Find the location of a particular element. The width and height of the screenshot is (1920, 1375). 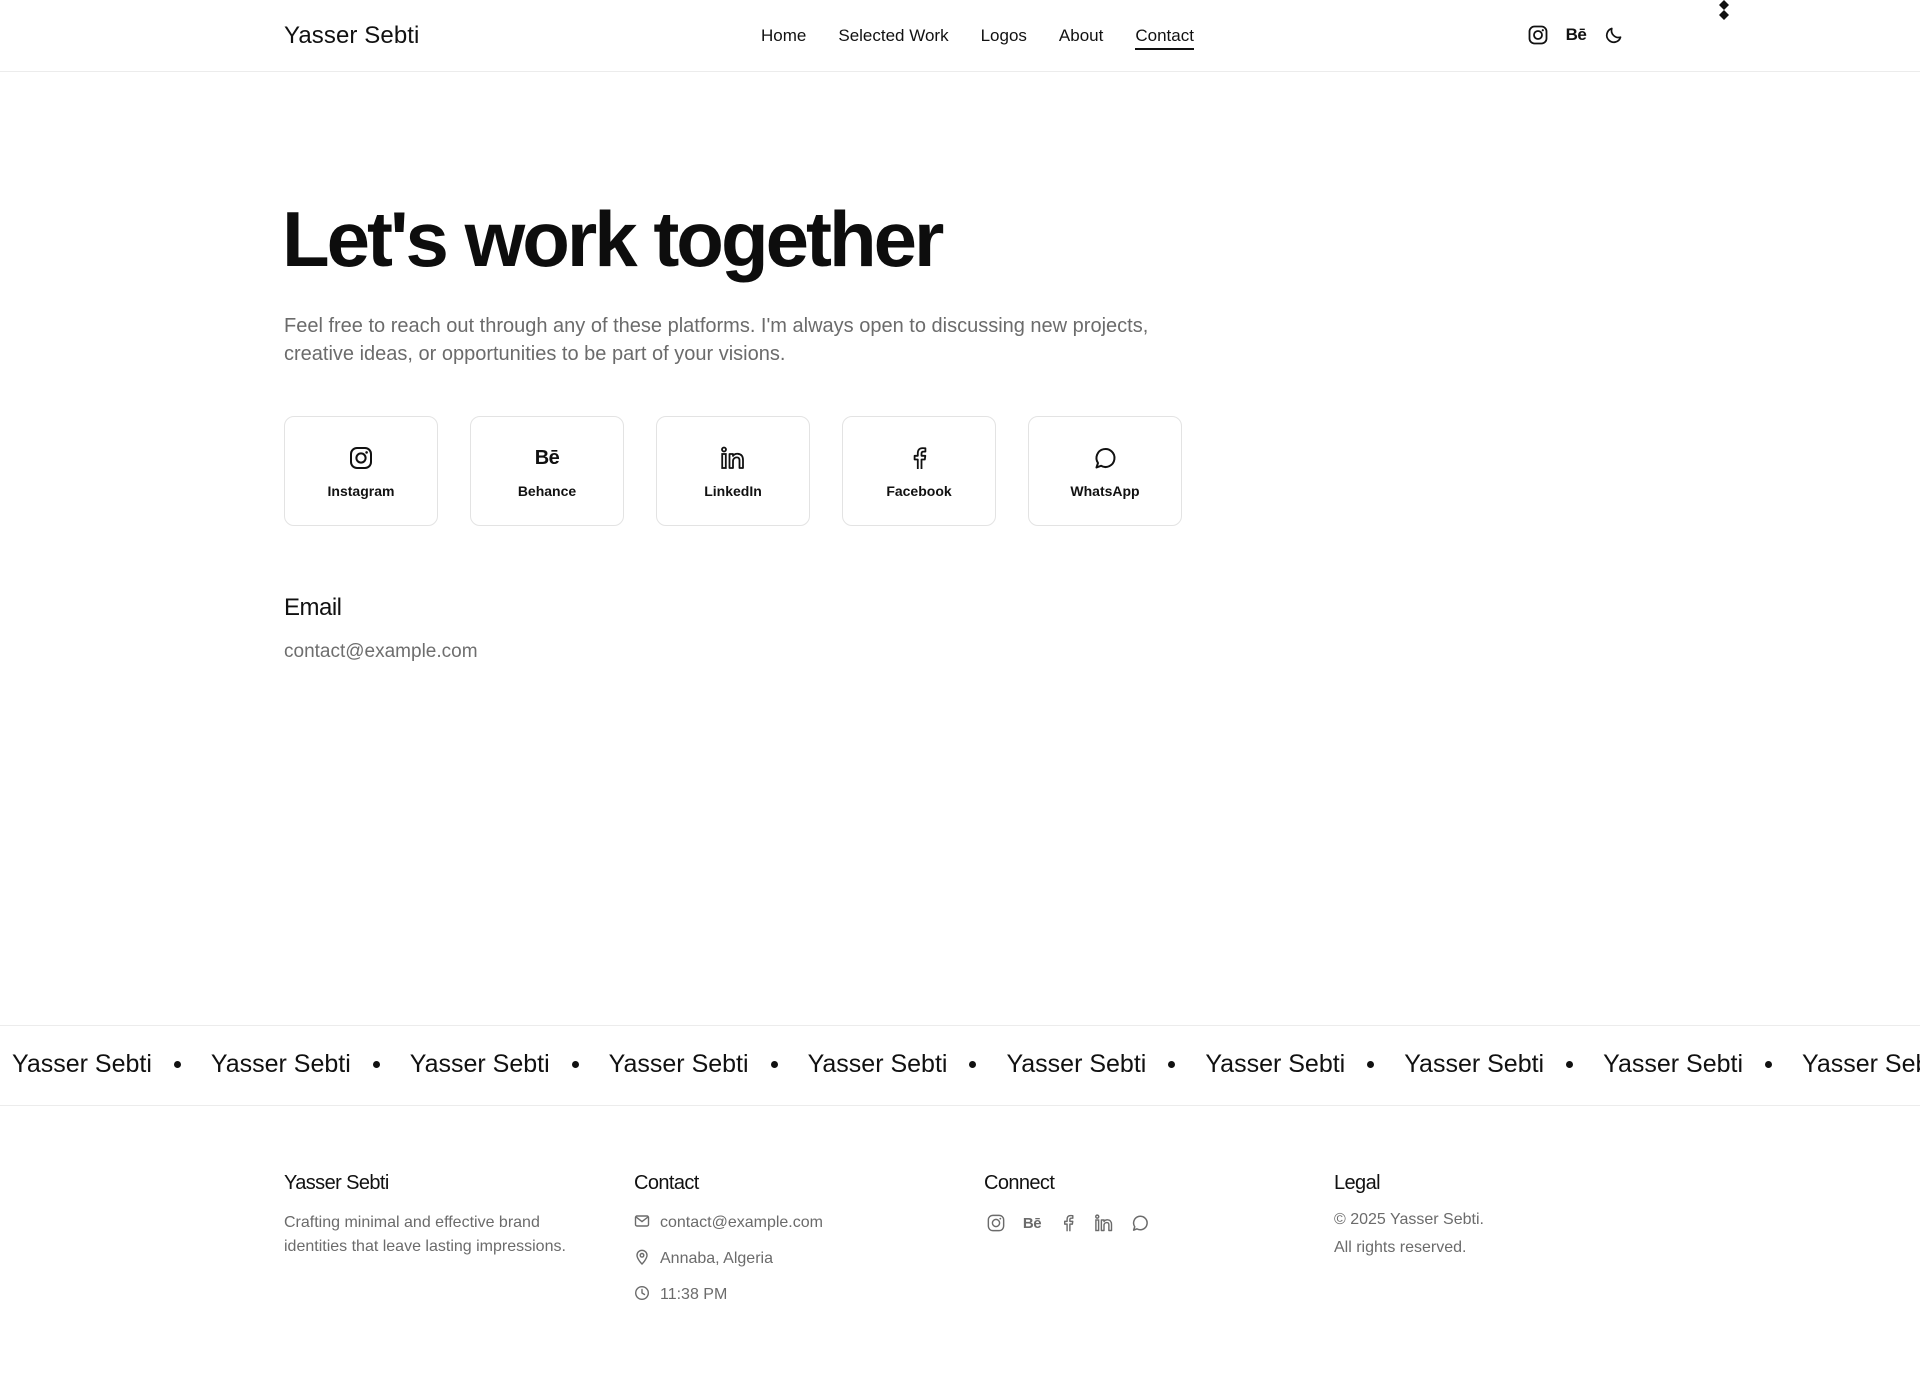

nav-contact: Contact is located at coordinates (1164, 38).